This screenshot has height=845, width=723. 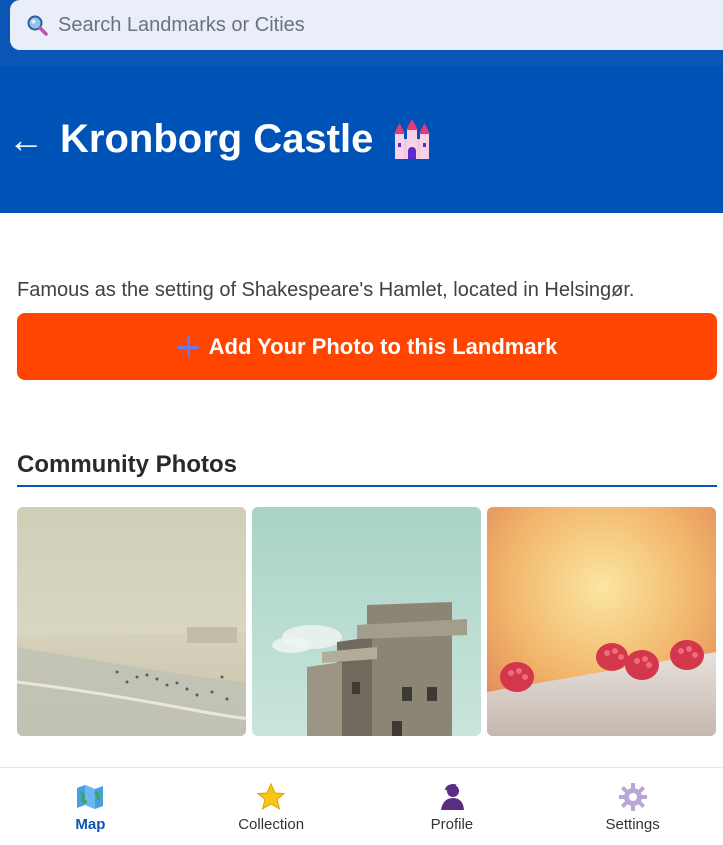 I want to click on plus-icon, so click(x=187, y=346).